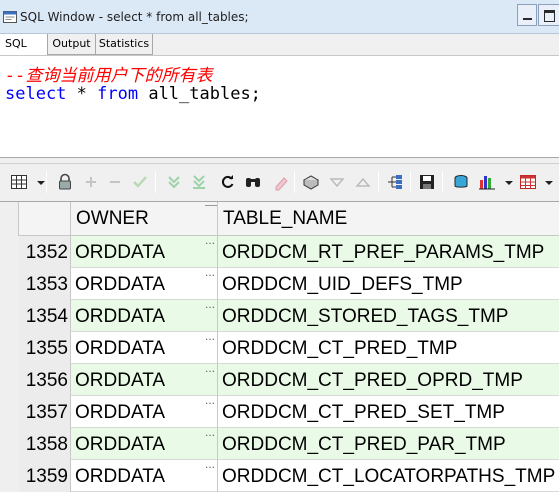  I want to click on row-number: 1354, so click(45, 316).